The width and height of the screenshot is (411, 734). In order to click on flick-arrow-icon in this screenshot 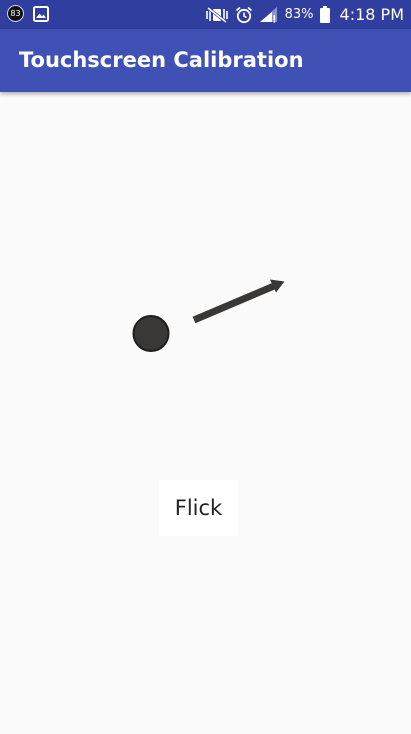, I will do `click(238, 301)`.